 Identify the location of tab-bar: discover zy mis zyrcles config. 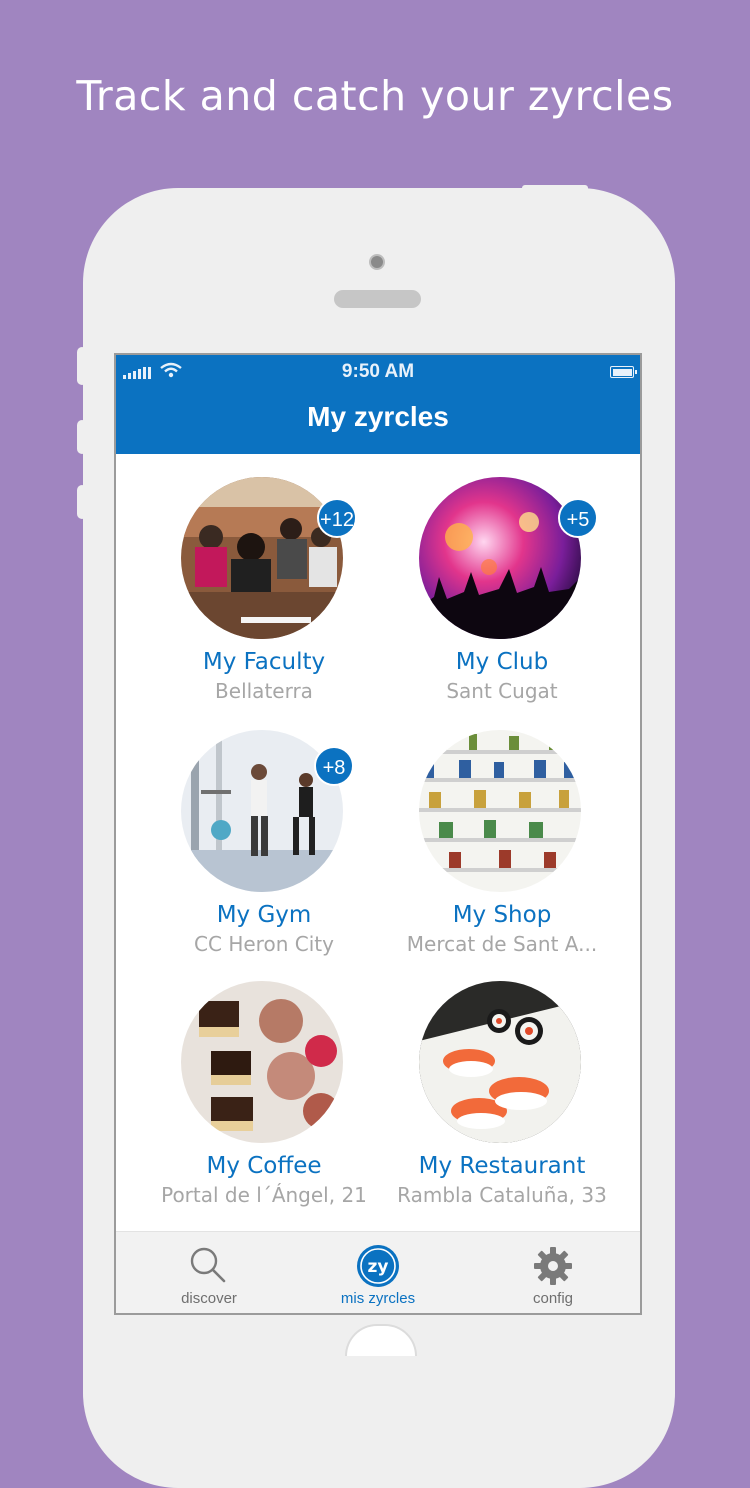
(378, 1272).